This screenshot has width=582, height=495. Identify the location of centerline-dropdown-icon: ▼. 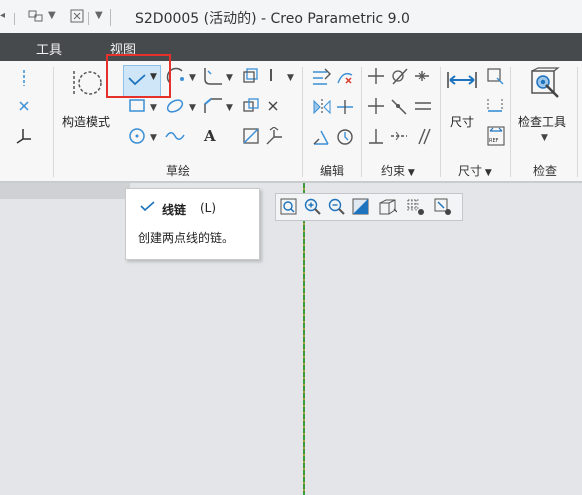
(290, 78).